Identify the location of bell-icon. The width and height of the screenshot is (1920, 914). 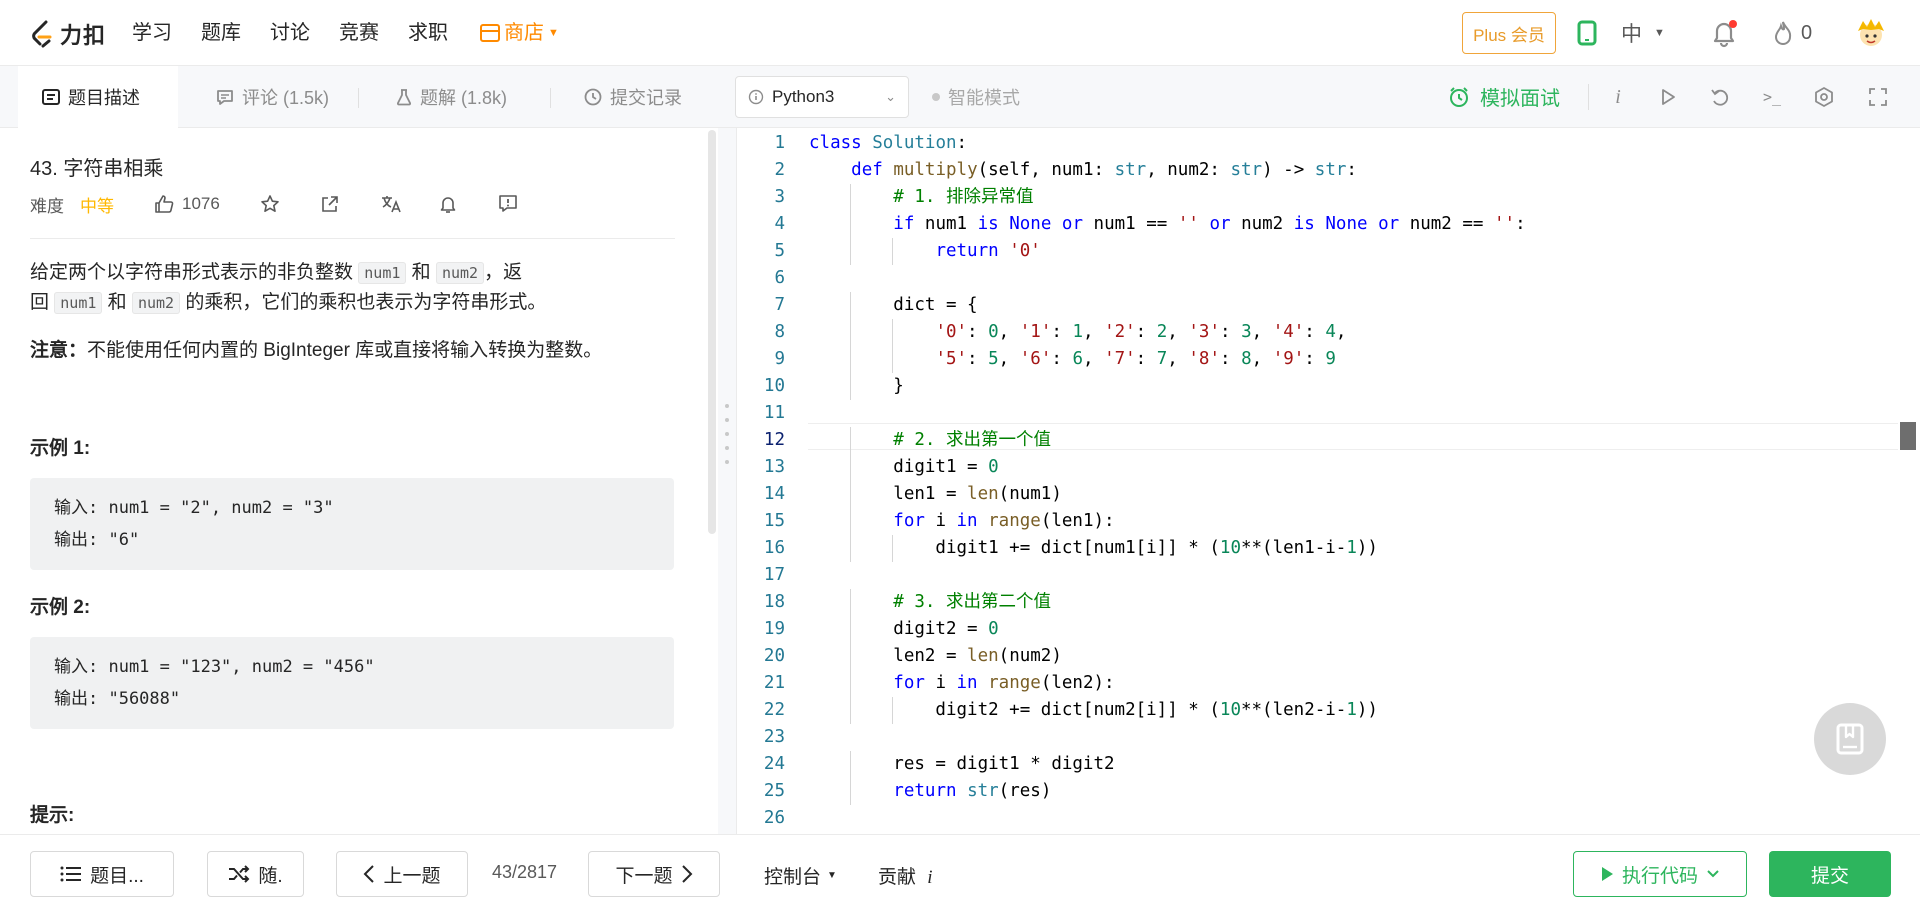
(448, 204).